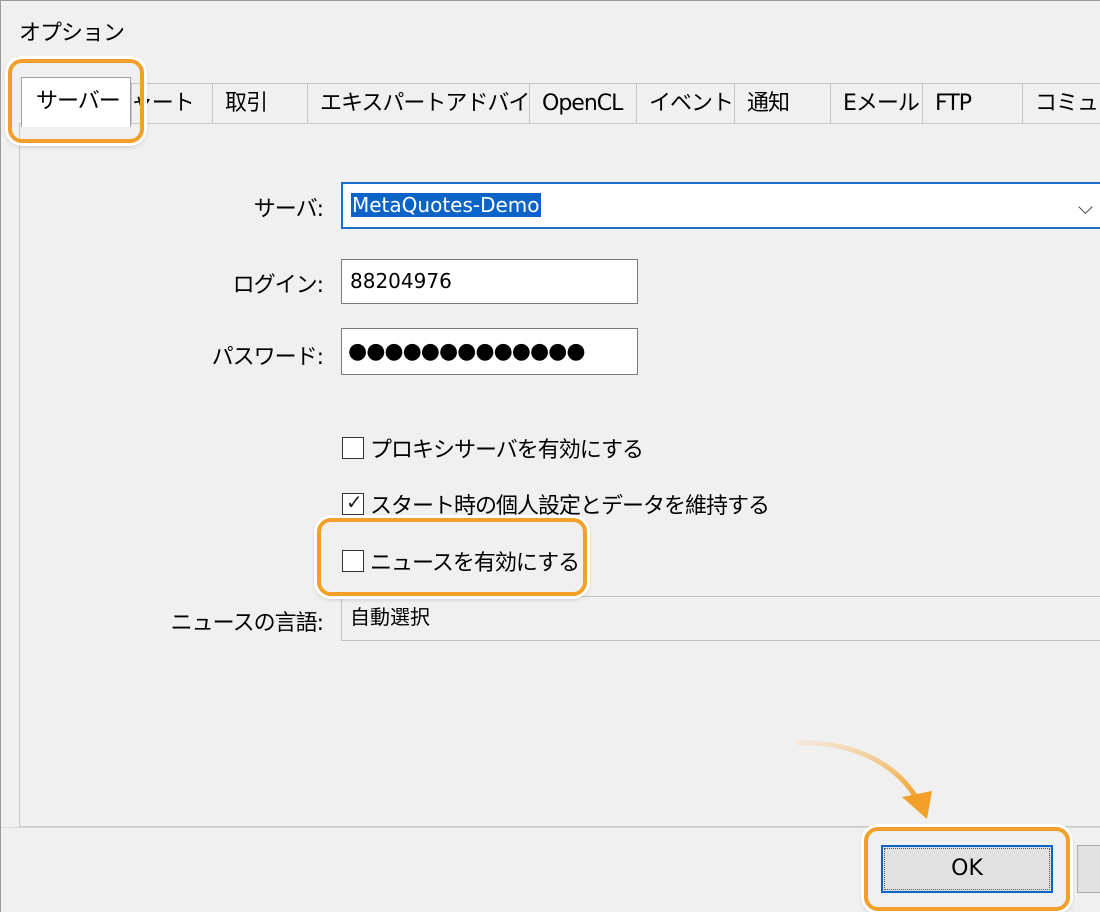 The height and width of the screenshot is (912, 1100). I want to click on chevron-down-icon: ⌵, so click(1085, 207).